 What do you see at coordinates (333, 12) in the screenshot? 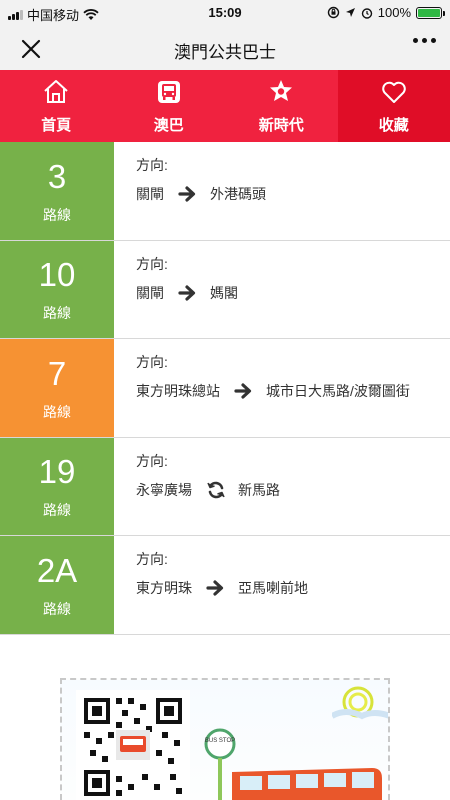
I see `rotation-lock-icon` at bounding box center [333, 12].